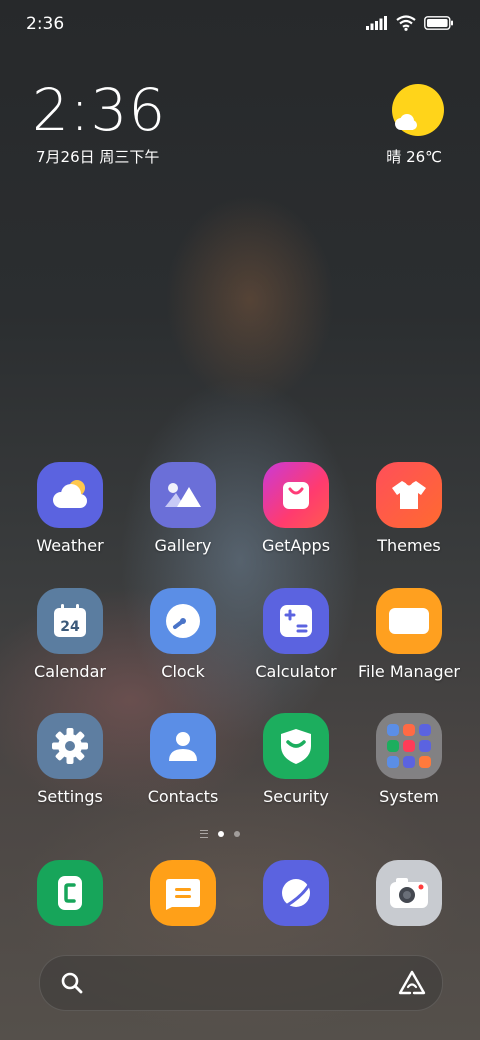  Describe the element at coordinates (183, 621) in the screenshot. I see `clock-icon` at that location.